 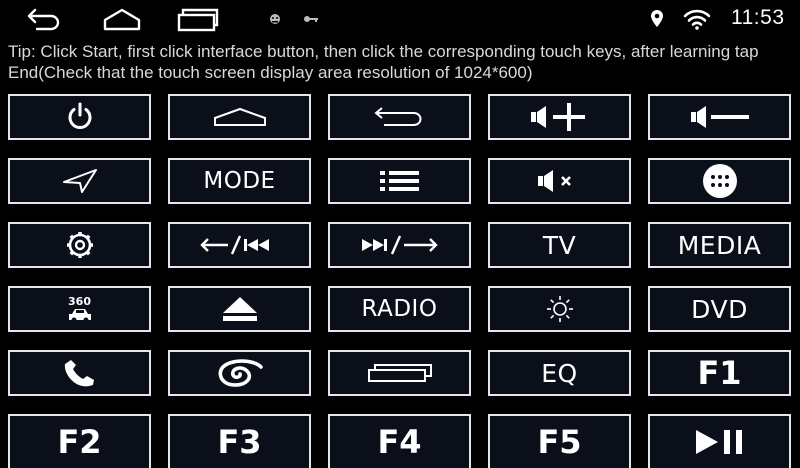 I want to click on power-icon, so click(x=79, y=115).